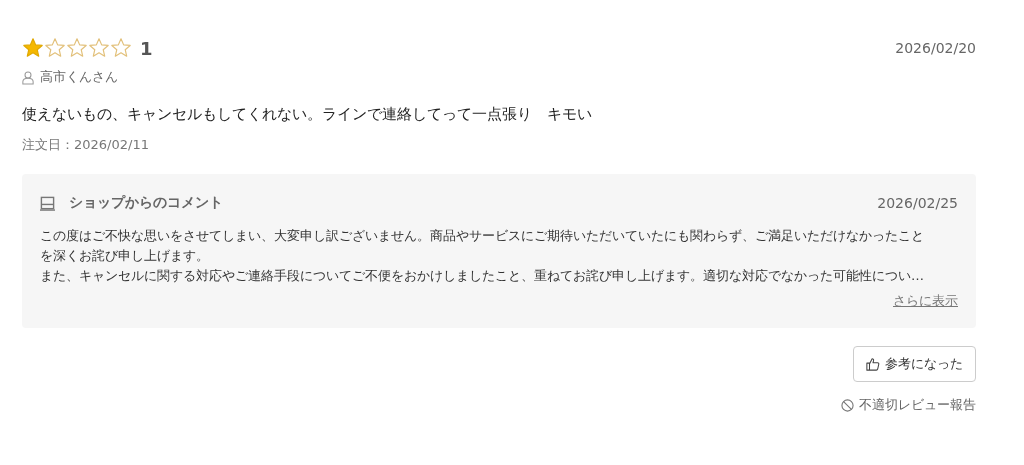  What do you see at coordinates (146, 203) in the screenshot?
I see `shop-comment-title: ショップからのコメント` at bounding box center [146, 203].